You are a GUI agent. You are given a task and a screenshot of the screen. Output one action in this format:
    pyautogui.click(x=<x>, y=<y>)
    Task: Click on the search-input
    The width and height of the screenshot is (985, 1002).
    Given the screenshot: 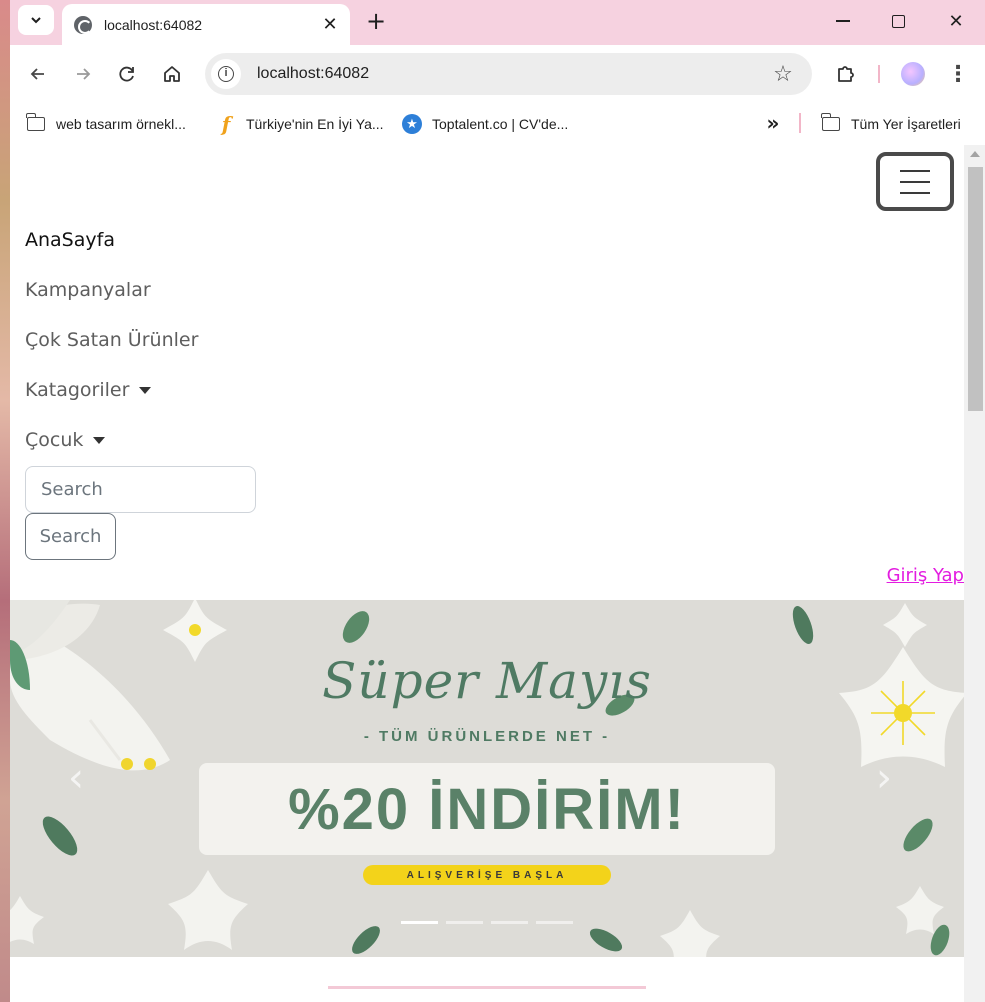 What is the action you would take?
    pyautogui.click(x=140, y=489)
    